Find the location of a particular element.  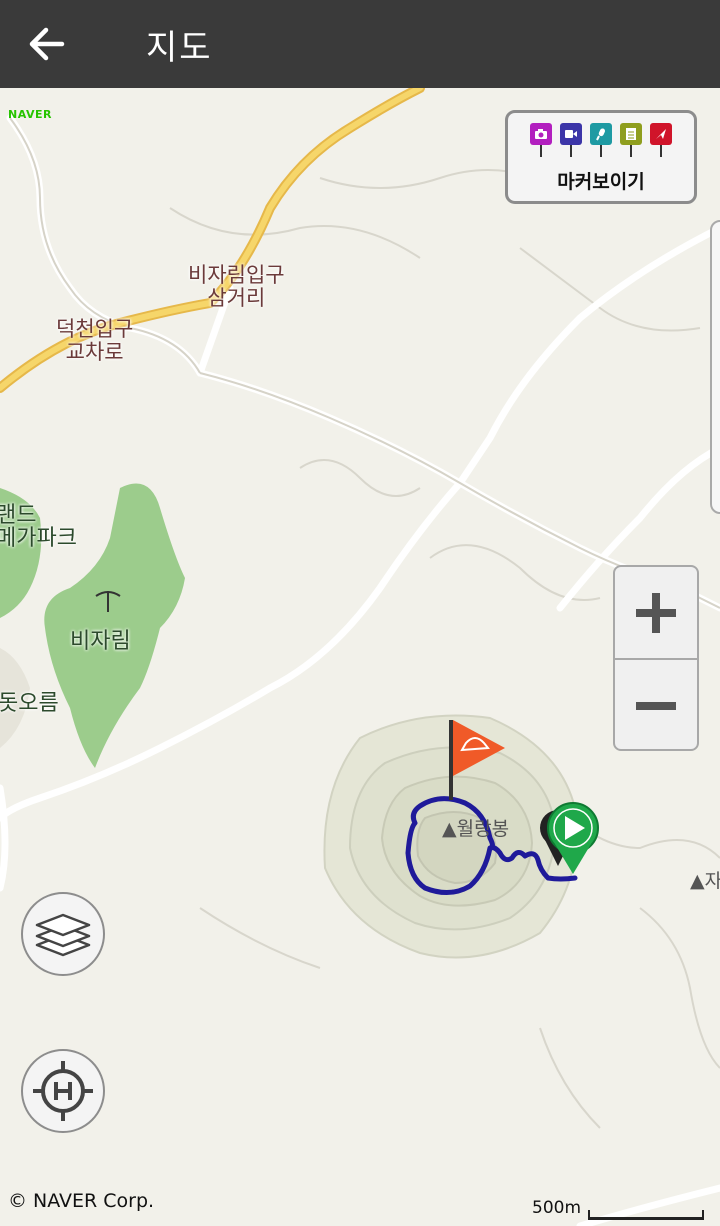

page-title: 지도 is located at coordinates (179, 48).